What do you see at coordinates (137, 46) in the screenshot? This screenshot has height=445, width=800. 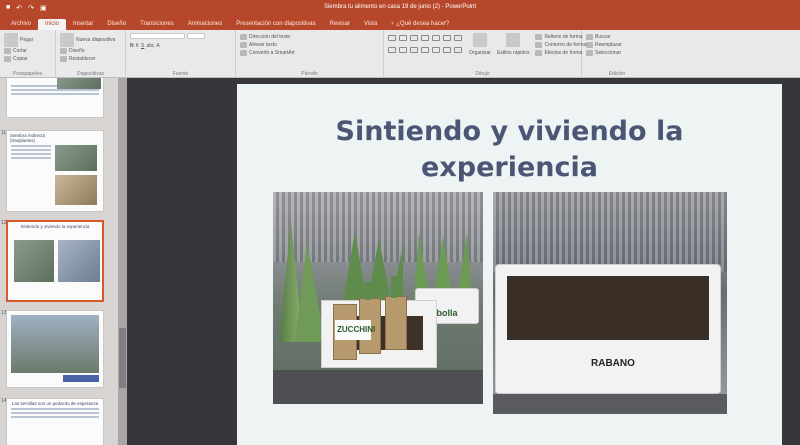 I see `italic-icon: K` at bounding box center [137, 46].